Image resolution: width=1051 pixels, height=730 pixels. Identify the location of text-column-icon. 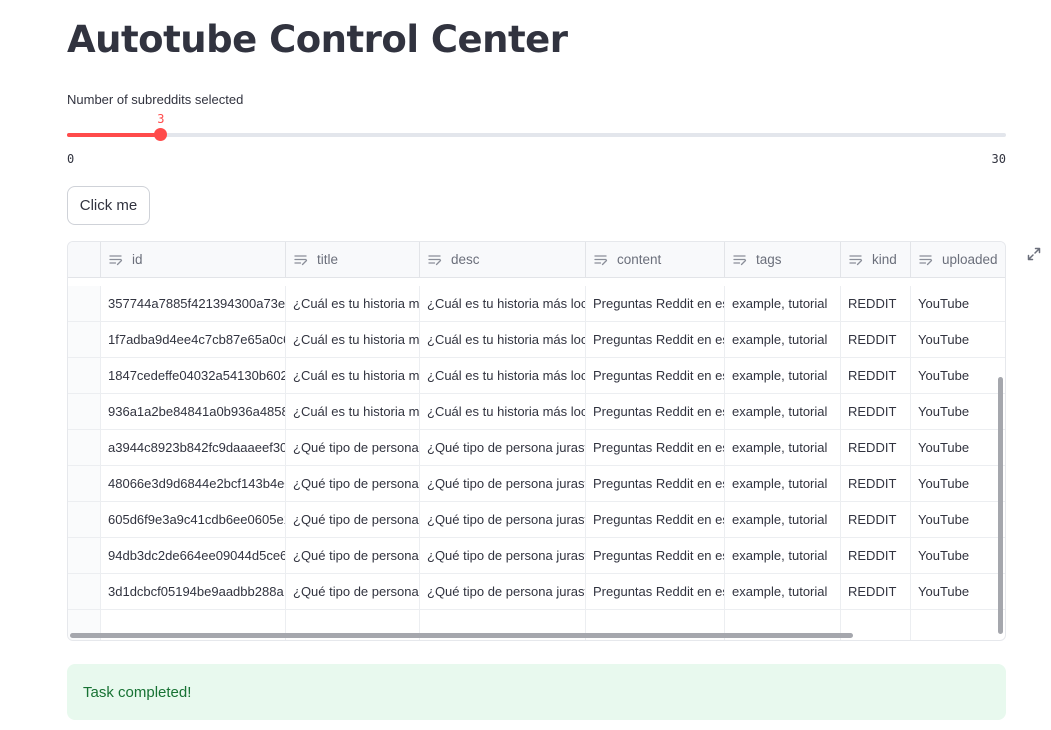
(856, 260).